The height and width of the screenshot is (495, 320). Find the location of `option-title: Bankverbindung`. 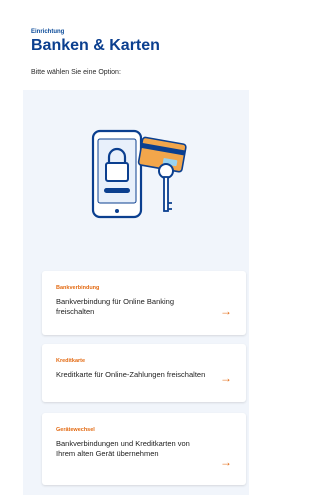

option-title: Bankverbindung is located at coordinates (78, 288).